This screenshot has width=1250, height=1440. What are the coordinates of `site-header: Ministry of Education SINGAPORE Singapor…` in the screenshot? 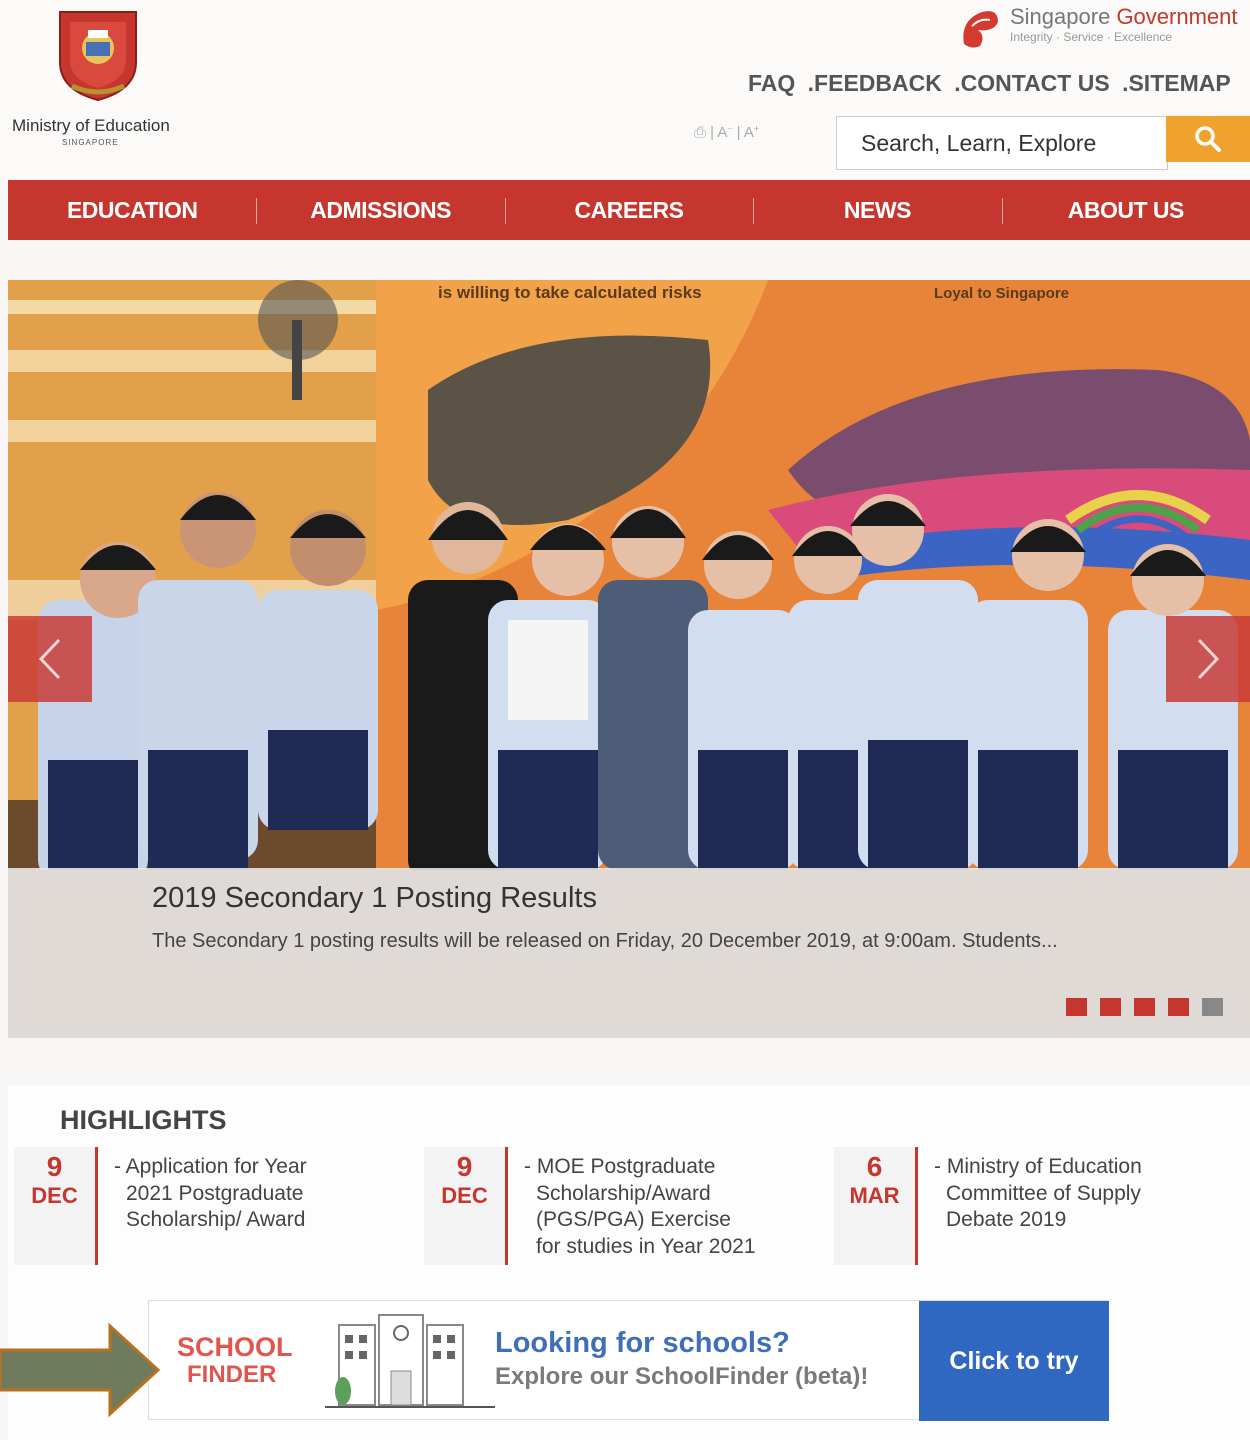 It's located at (625, 90).